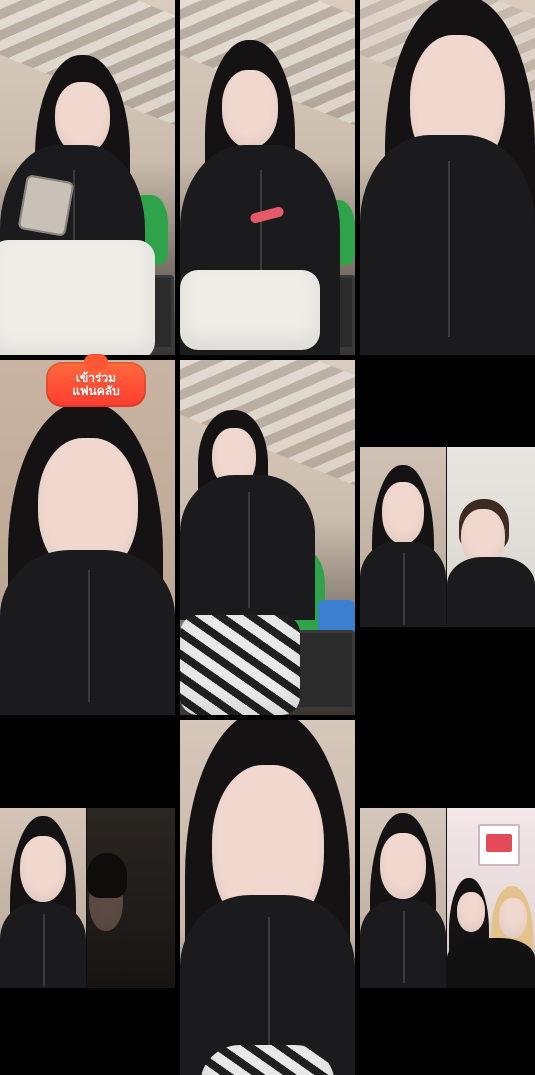 This screenshot has height=1075, width=535. What do you see at coordinates (107, 875) in the screenshot?
I see `person-hair` at bounding box center [107, 875].